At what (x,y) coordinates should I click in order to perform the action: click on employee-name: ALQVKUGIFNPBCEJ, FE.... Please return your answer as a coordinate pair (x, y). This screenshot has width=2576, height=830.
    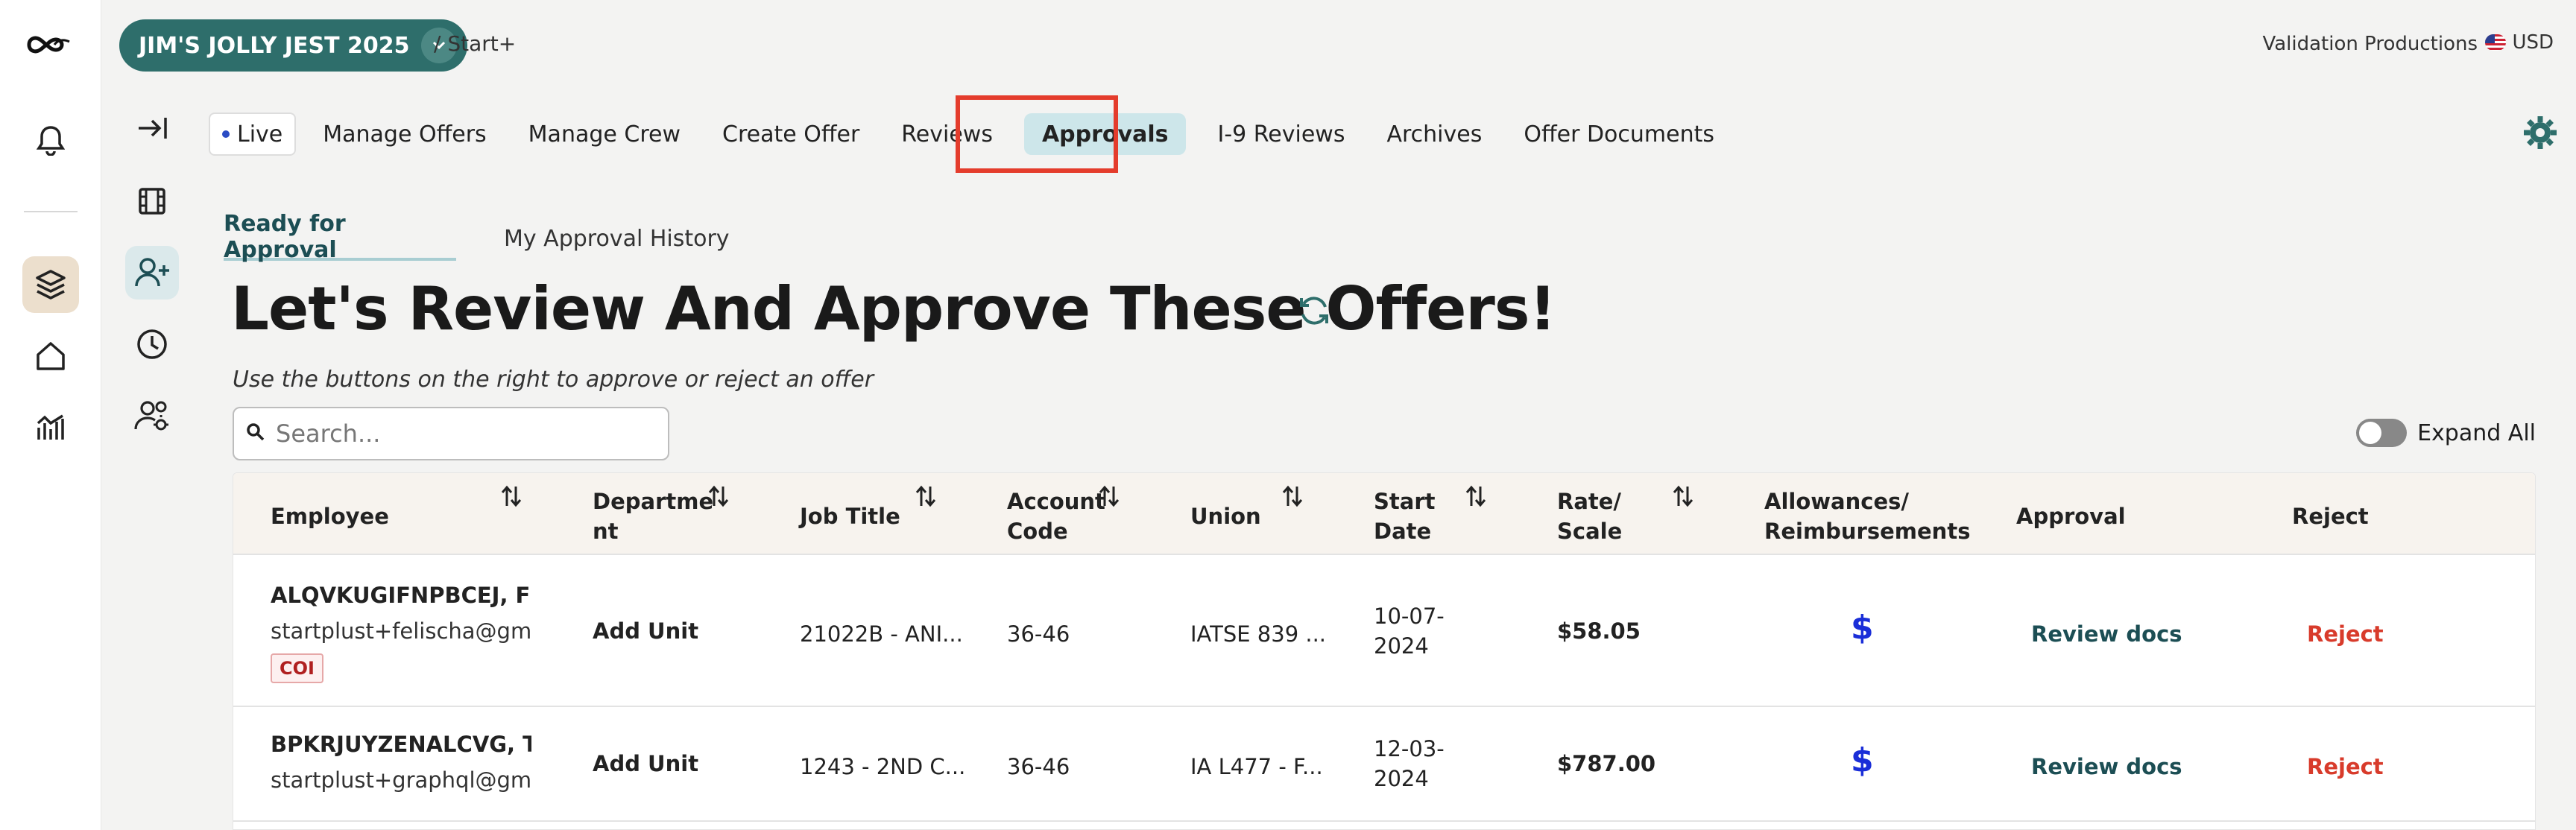
    Looking at the image, I should click on (401, 595).